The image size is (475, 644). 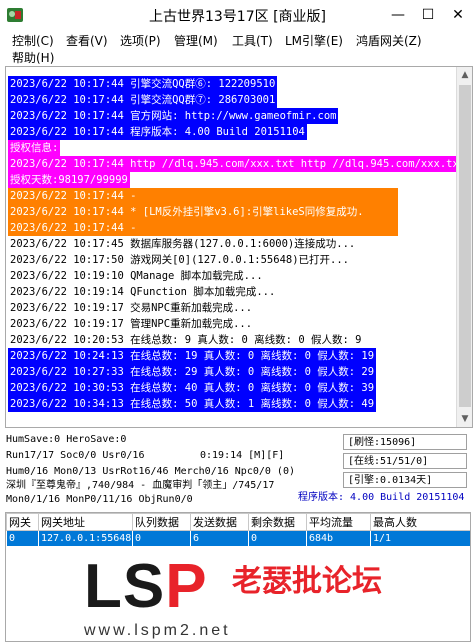 I want to click on table-header-row: 网关 网关地址 队列数据 发送数据 剩余数据 平均流量 最高人数, so click(x=238, y=522).